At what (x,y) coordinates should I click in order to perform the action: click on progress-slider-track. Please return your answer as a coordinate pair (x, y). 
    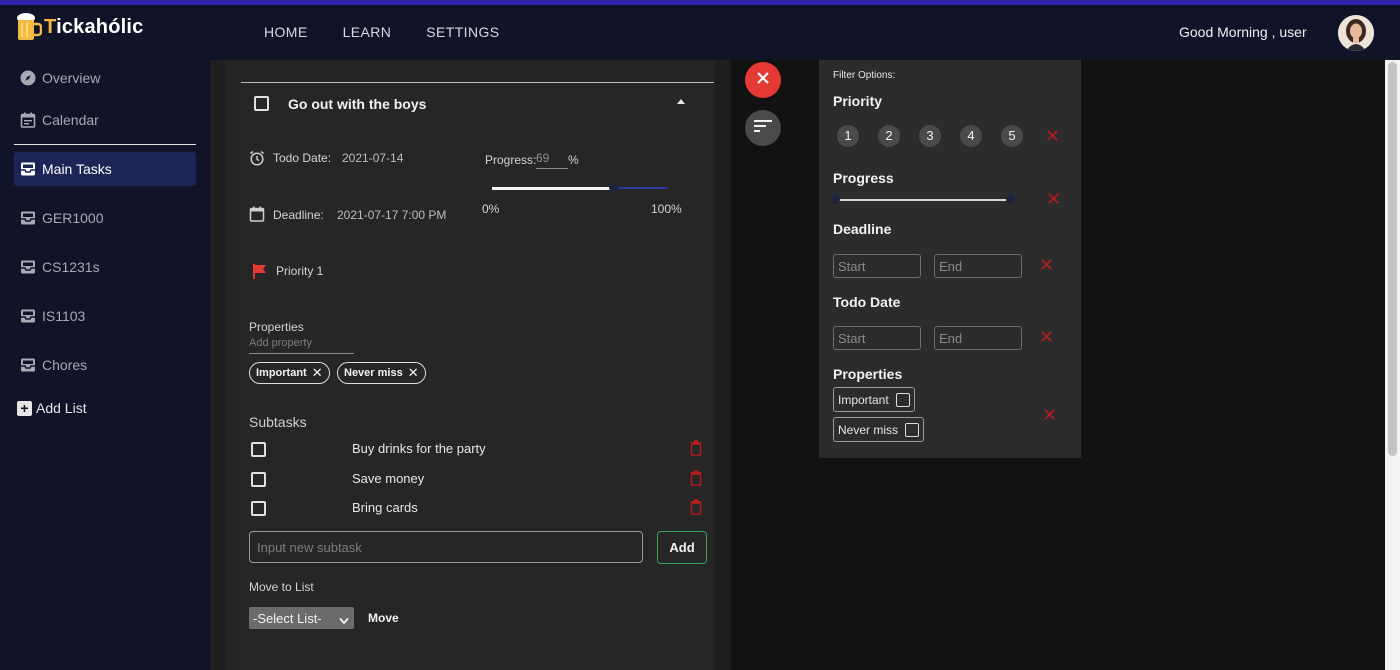
    Looking at the image, I should click on (580, 187).